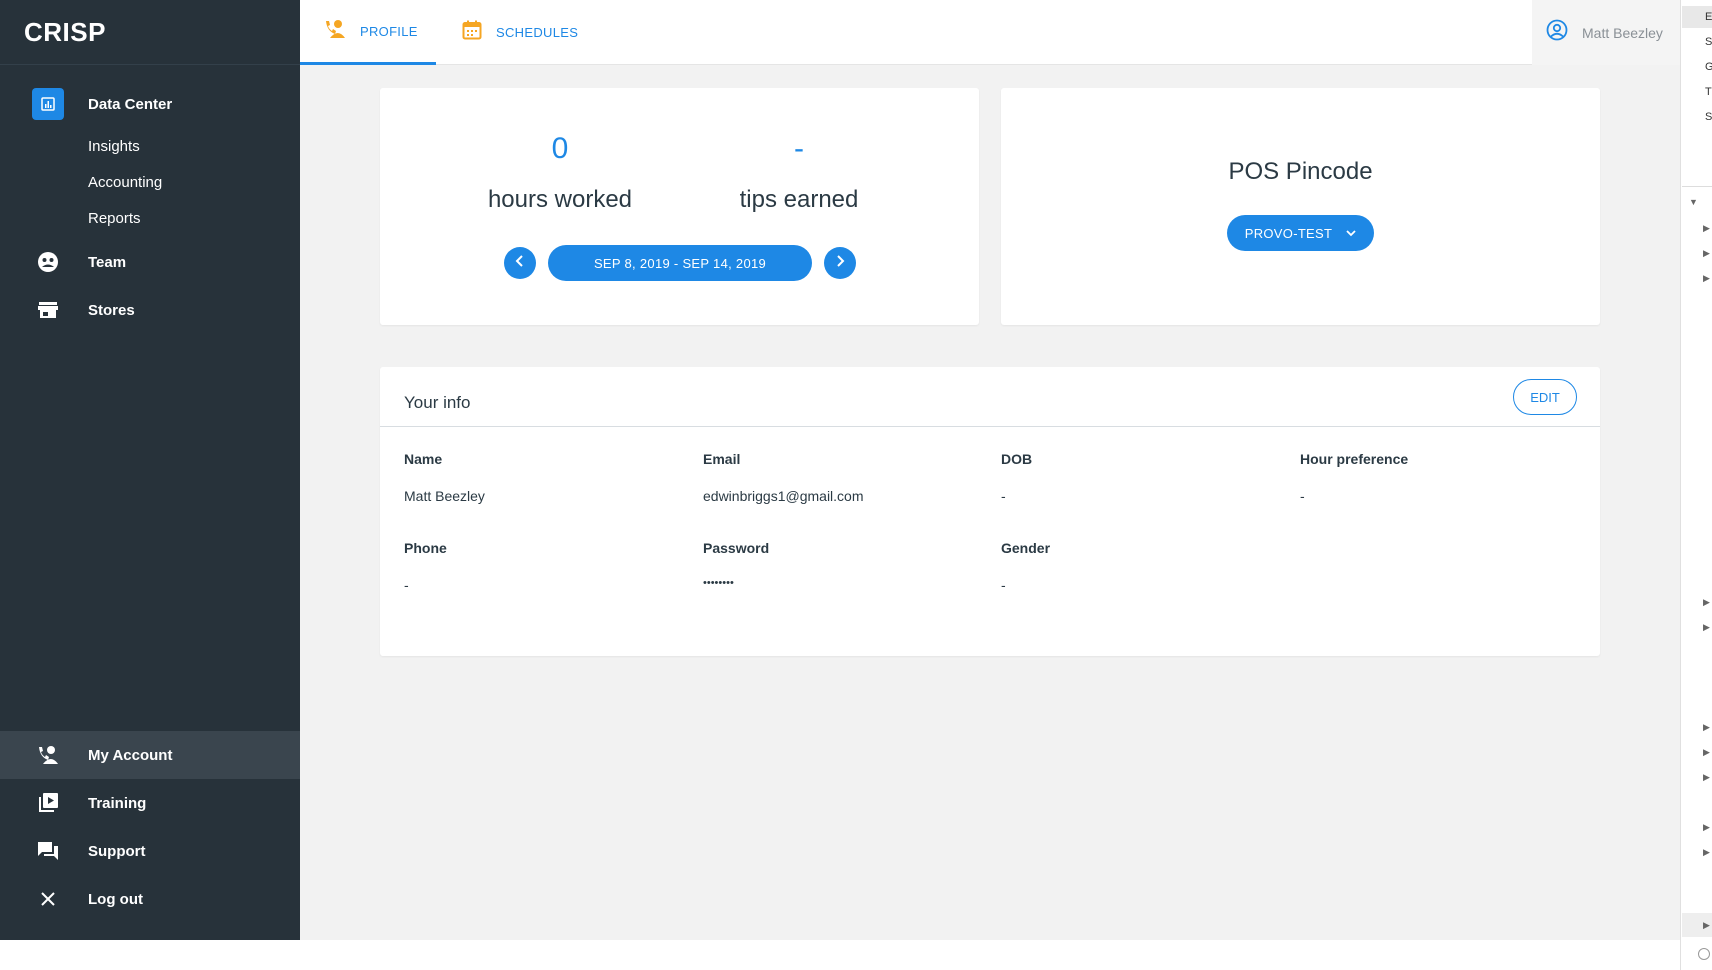  What do you see at coordinates (1708, 92) in the screenshot?
I see `devtools-text: T` at bounding box center [1708, 92].